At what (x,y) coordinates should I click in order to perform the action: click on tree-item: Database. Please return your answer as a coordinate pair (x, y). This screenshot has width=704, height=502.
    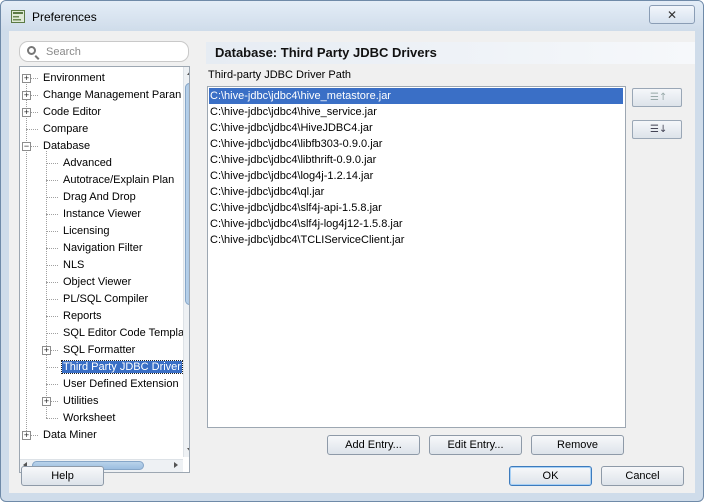
    Looking at the image, I should click on (66, 146).